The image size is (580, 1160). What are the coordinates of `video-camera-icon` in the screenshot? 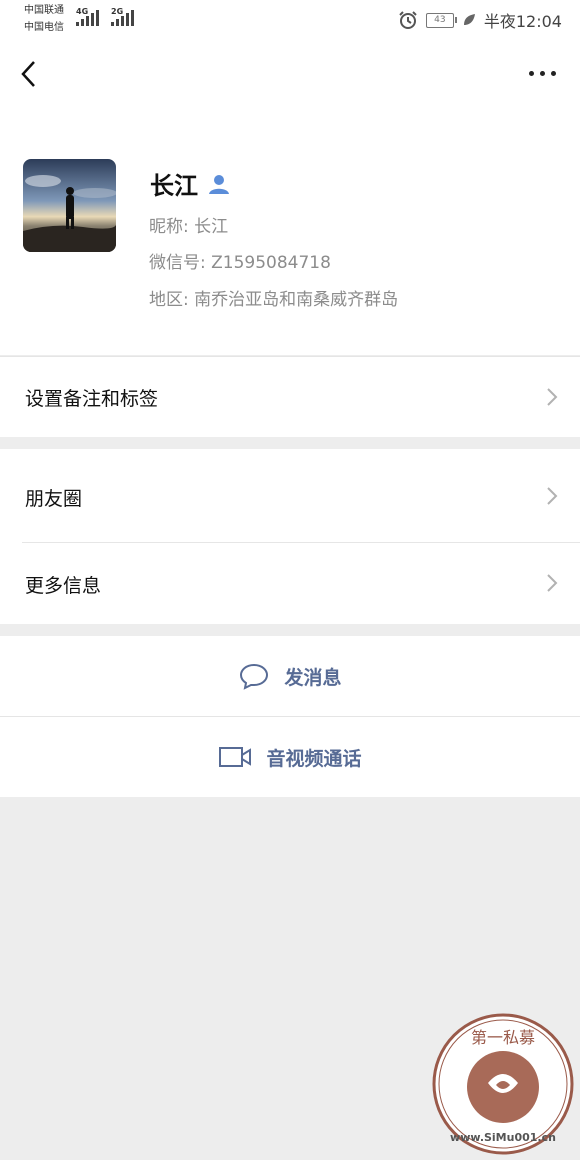 It's located at (235, 757).